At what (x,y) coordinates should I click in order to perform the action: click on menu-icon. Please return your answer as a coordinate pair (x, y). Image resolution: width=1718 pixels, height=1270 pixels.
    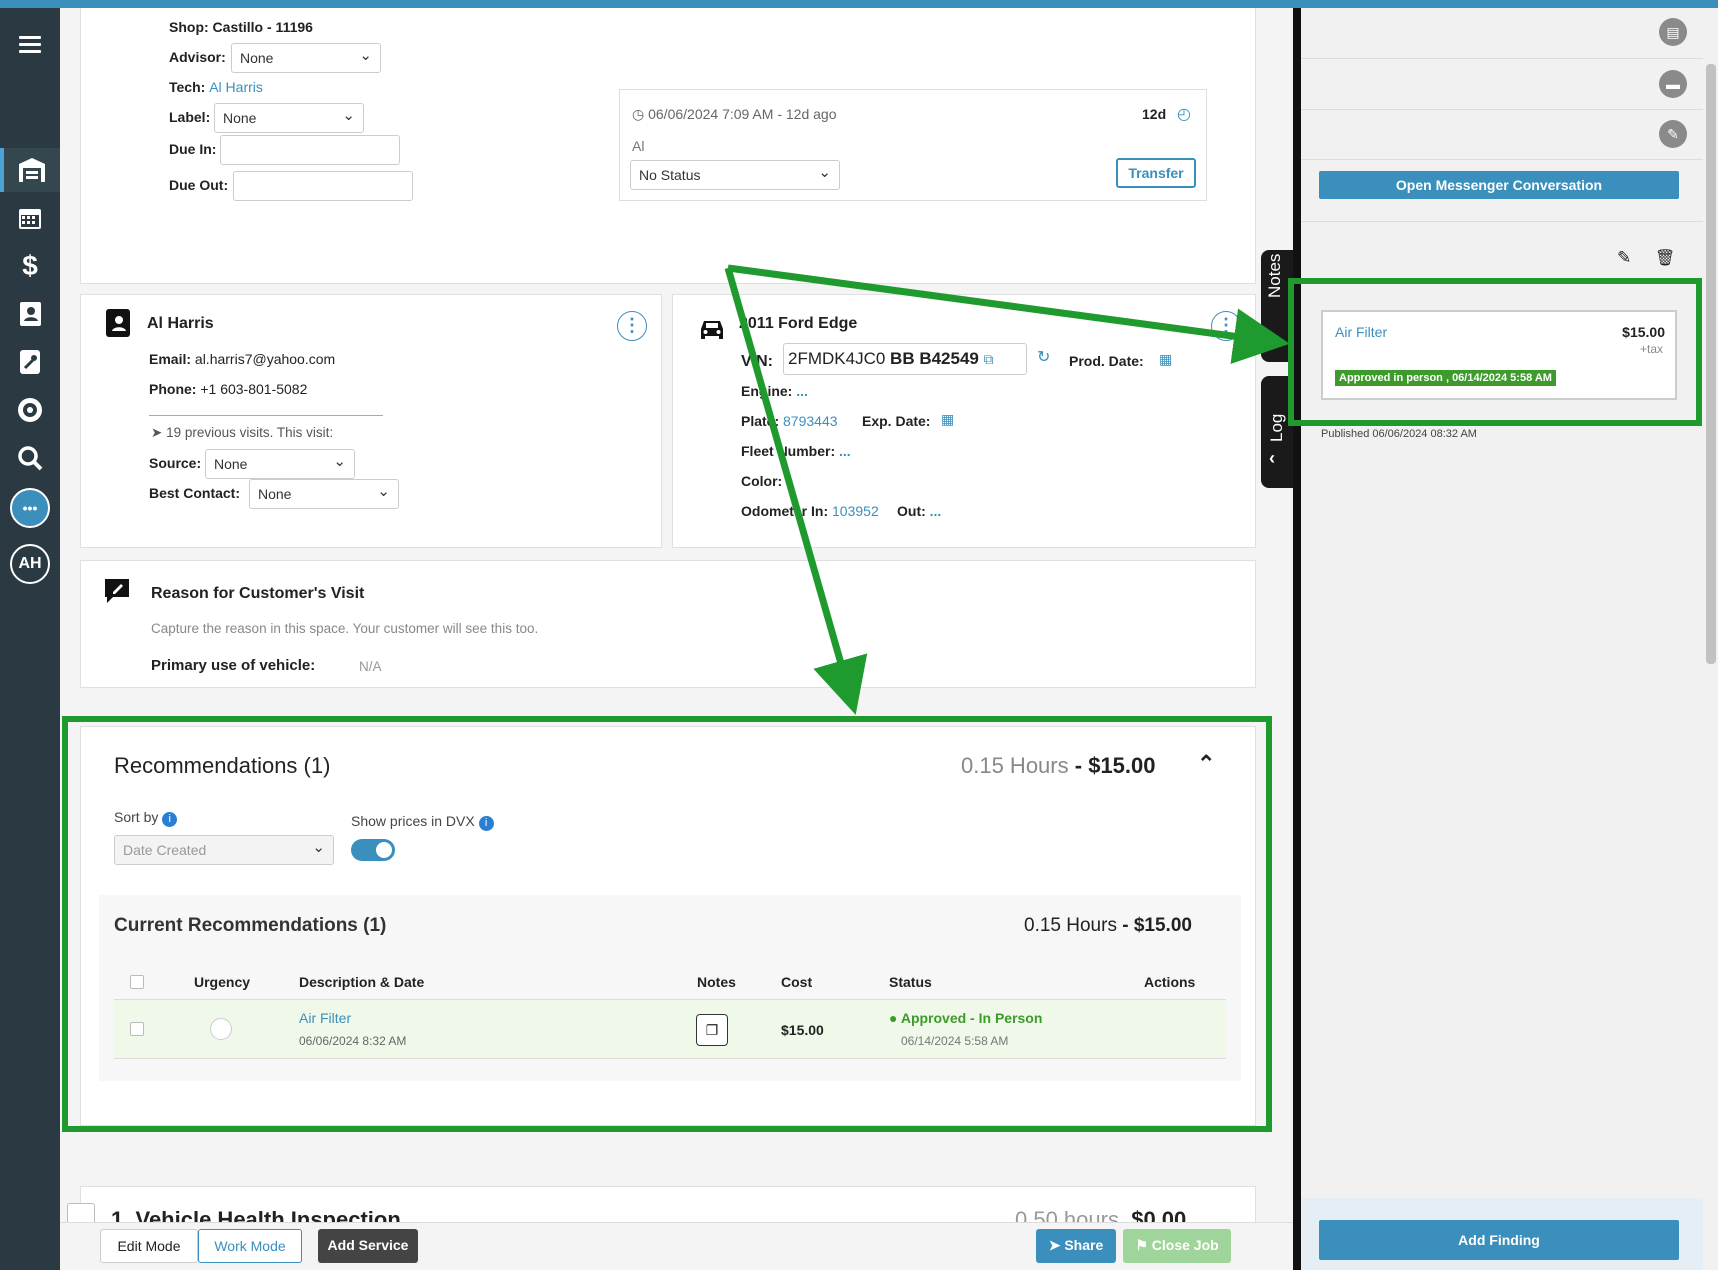
    Looking at the image, I should click on (30, 45).